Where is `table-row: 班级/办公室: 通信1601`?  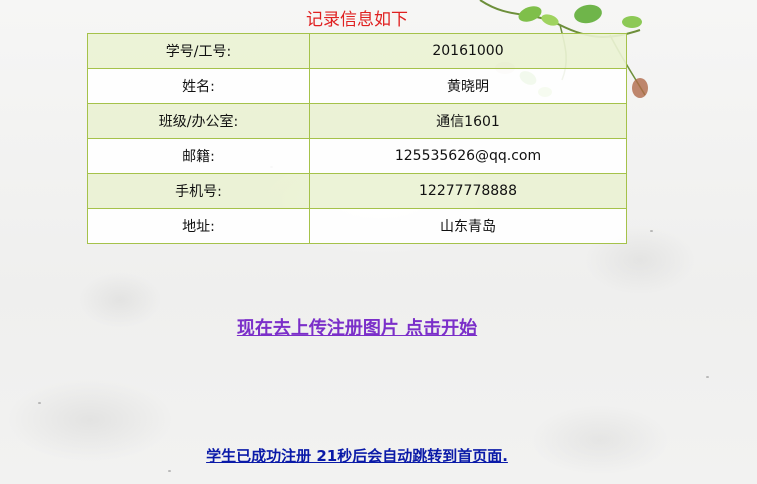
table-row: 班级/办公室: 通信1601 is located at coordinates (357, 121).